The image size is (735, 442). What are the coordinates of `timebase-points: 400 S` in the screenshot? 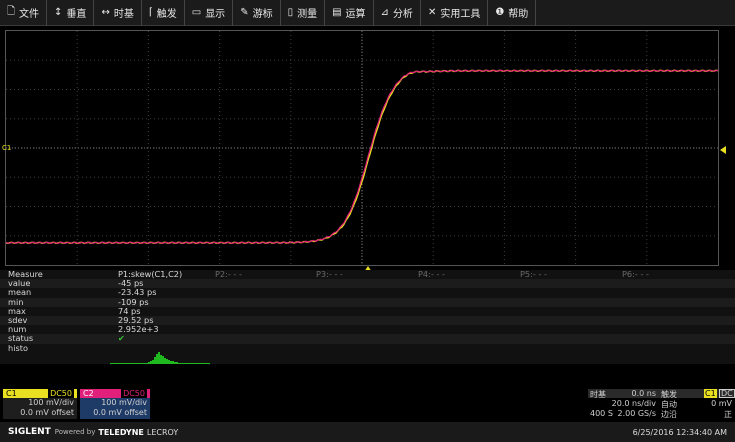 It's located at (601, 413).